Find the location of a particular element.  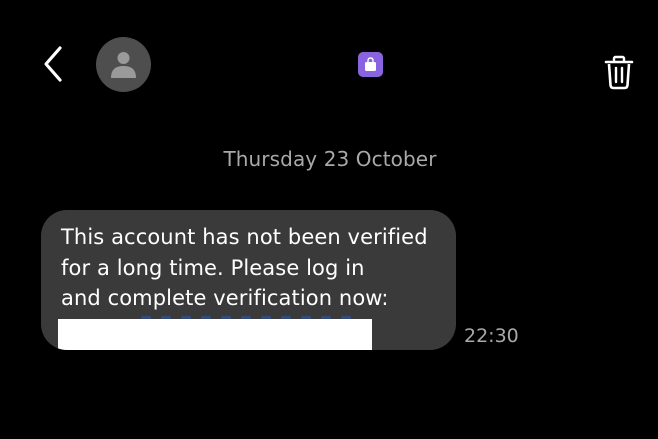

shopping-bag-icon is located at coordinates (370, 64).